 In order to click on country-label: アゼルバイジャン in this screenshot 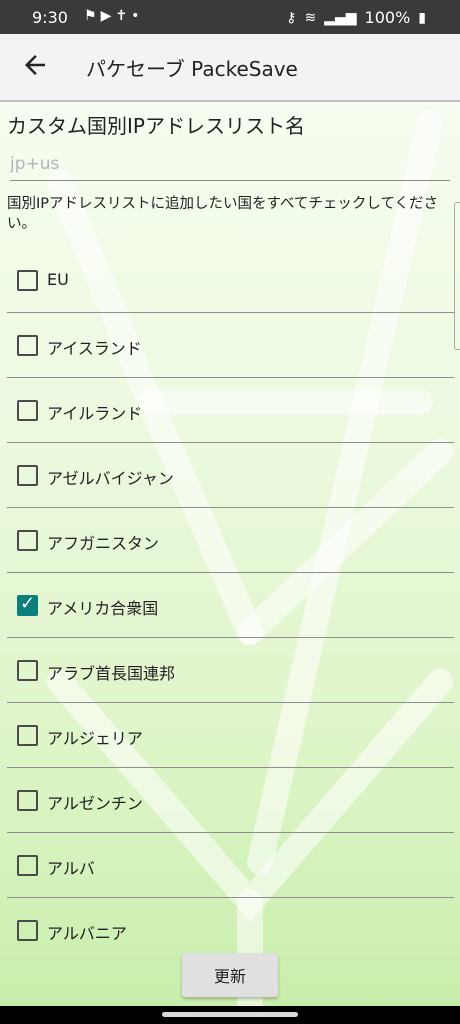, I will do `click(110, 478)`.